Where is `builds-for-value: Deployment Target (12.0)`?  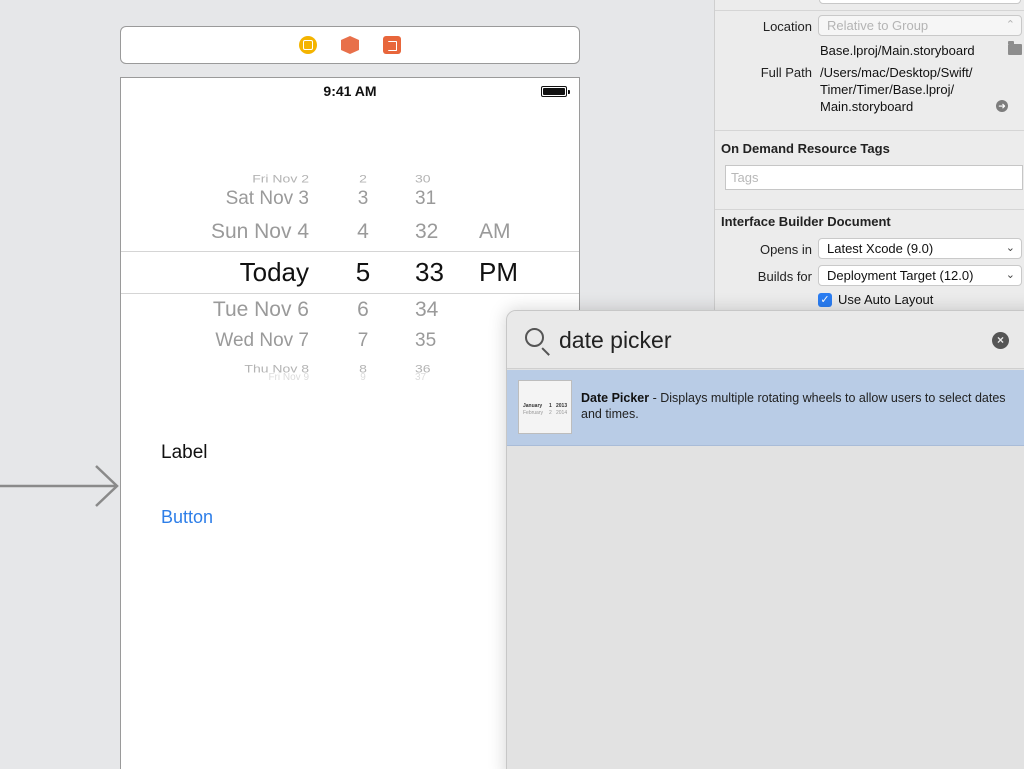
builds-for-value: Deployment Target (12.0) is located at coordinates (900, 275).